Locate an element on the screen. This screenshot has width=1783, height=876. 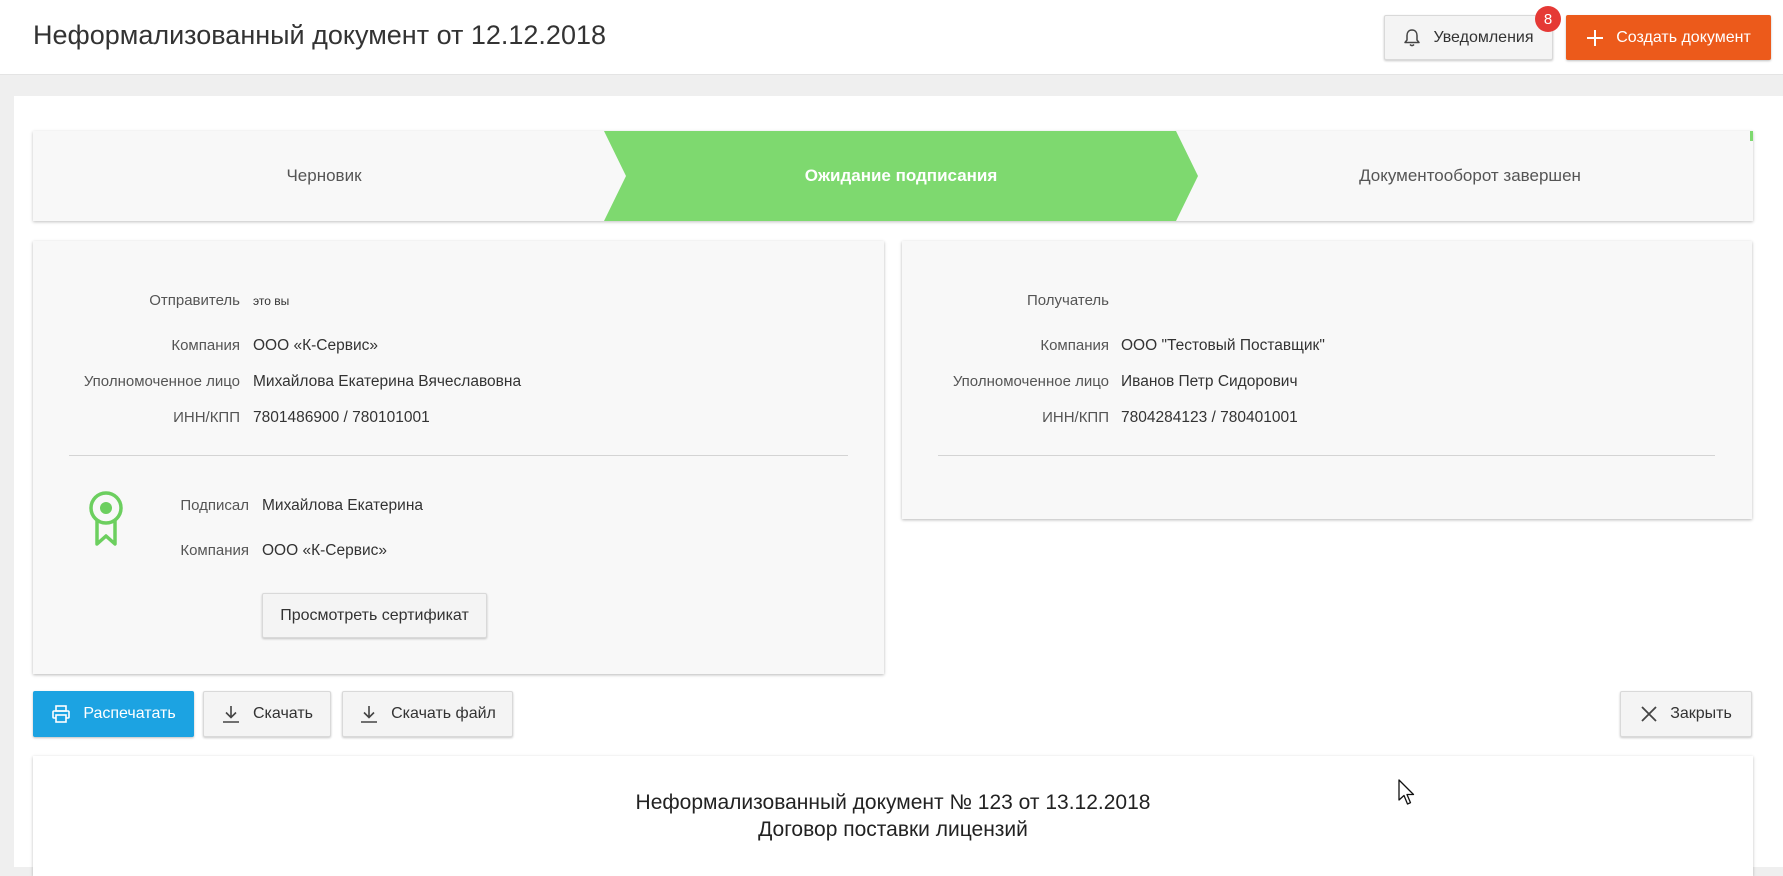
create-document-button: Создать документ is located at coordinates (1668, 37).